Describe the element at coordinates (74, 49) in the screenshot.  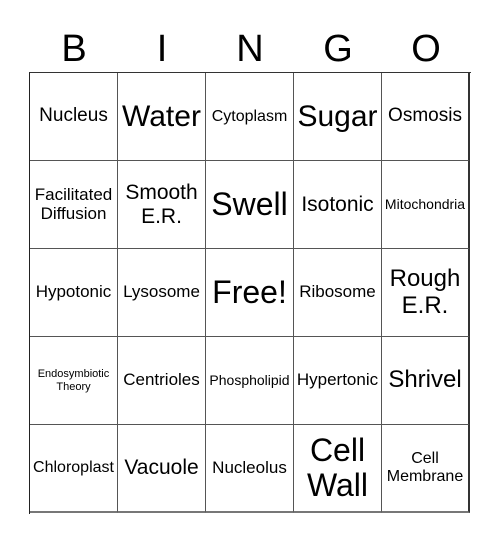
I see `header-letter-b: B` at that location.